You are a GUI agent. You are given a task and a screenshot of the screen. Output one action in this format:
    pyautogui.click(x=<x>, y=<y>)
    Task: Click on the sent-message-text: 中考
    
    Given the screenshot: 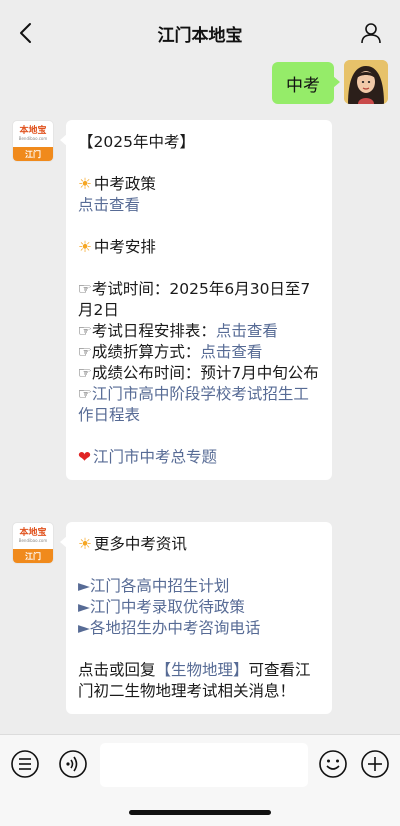 What is the action you would take?
    pyautogui.click(x=303, y=85)
    